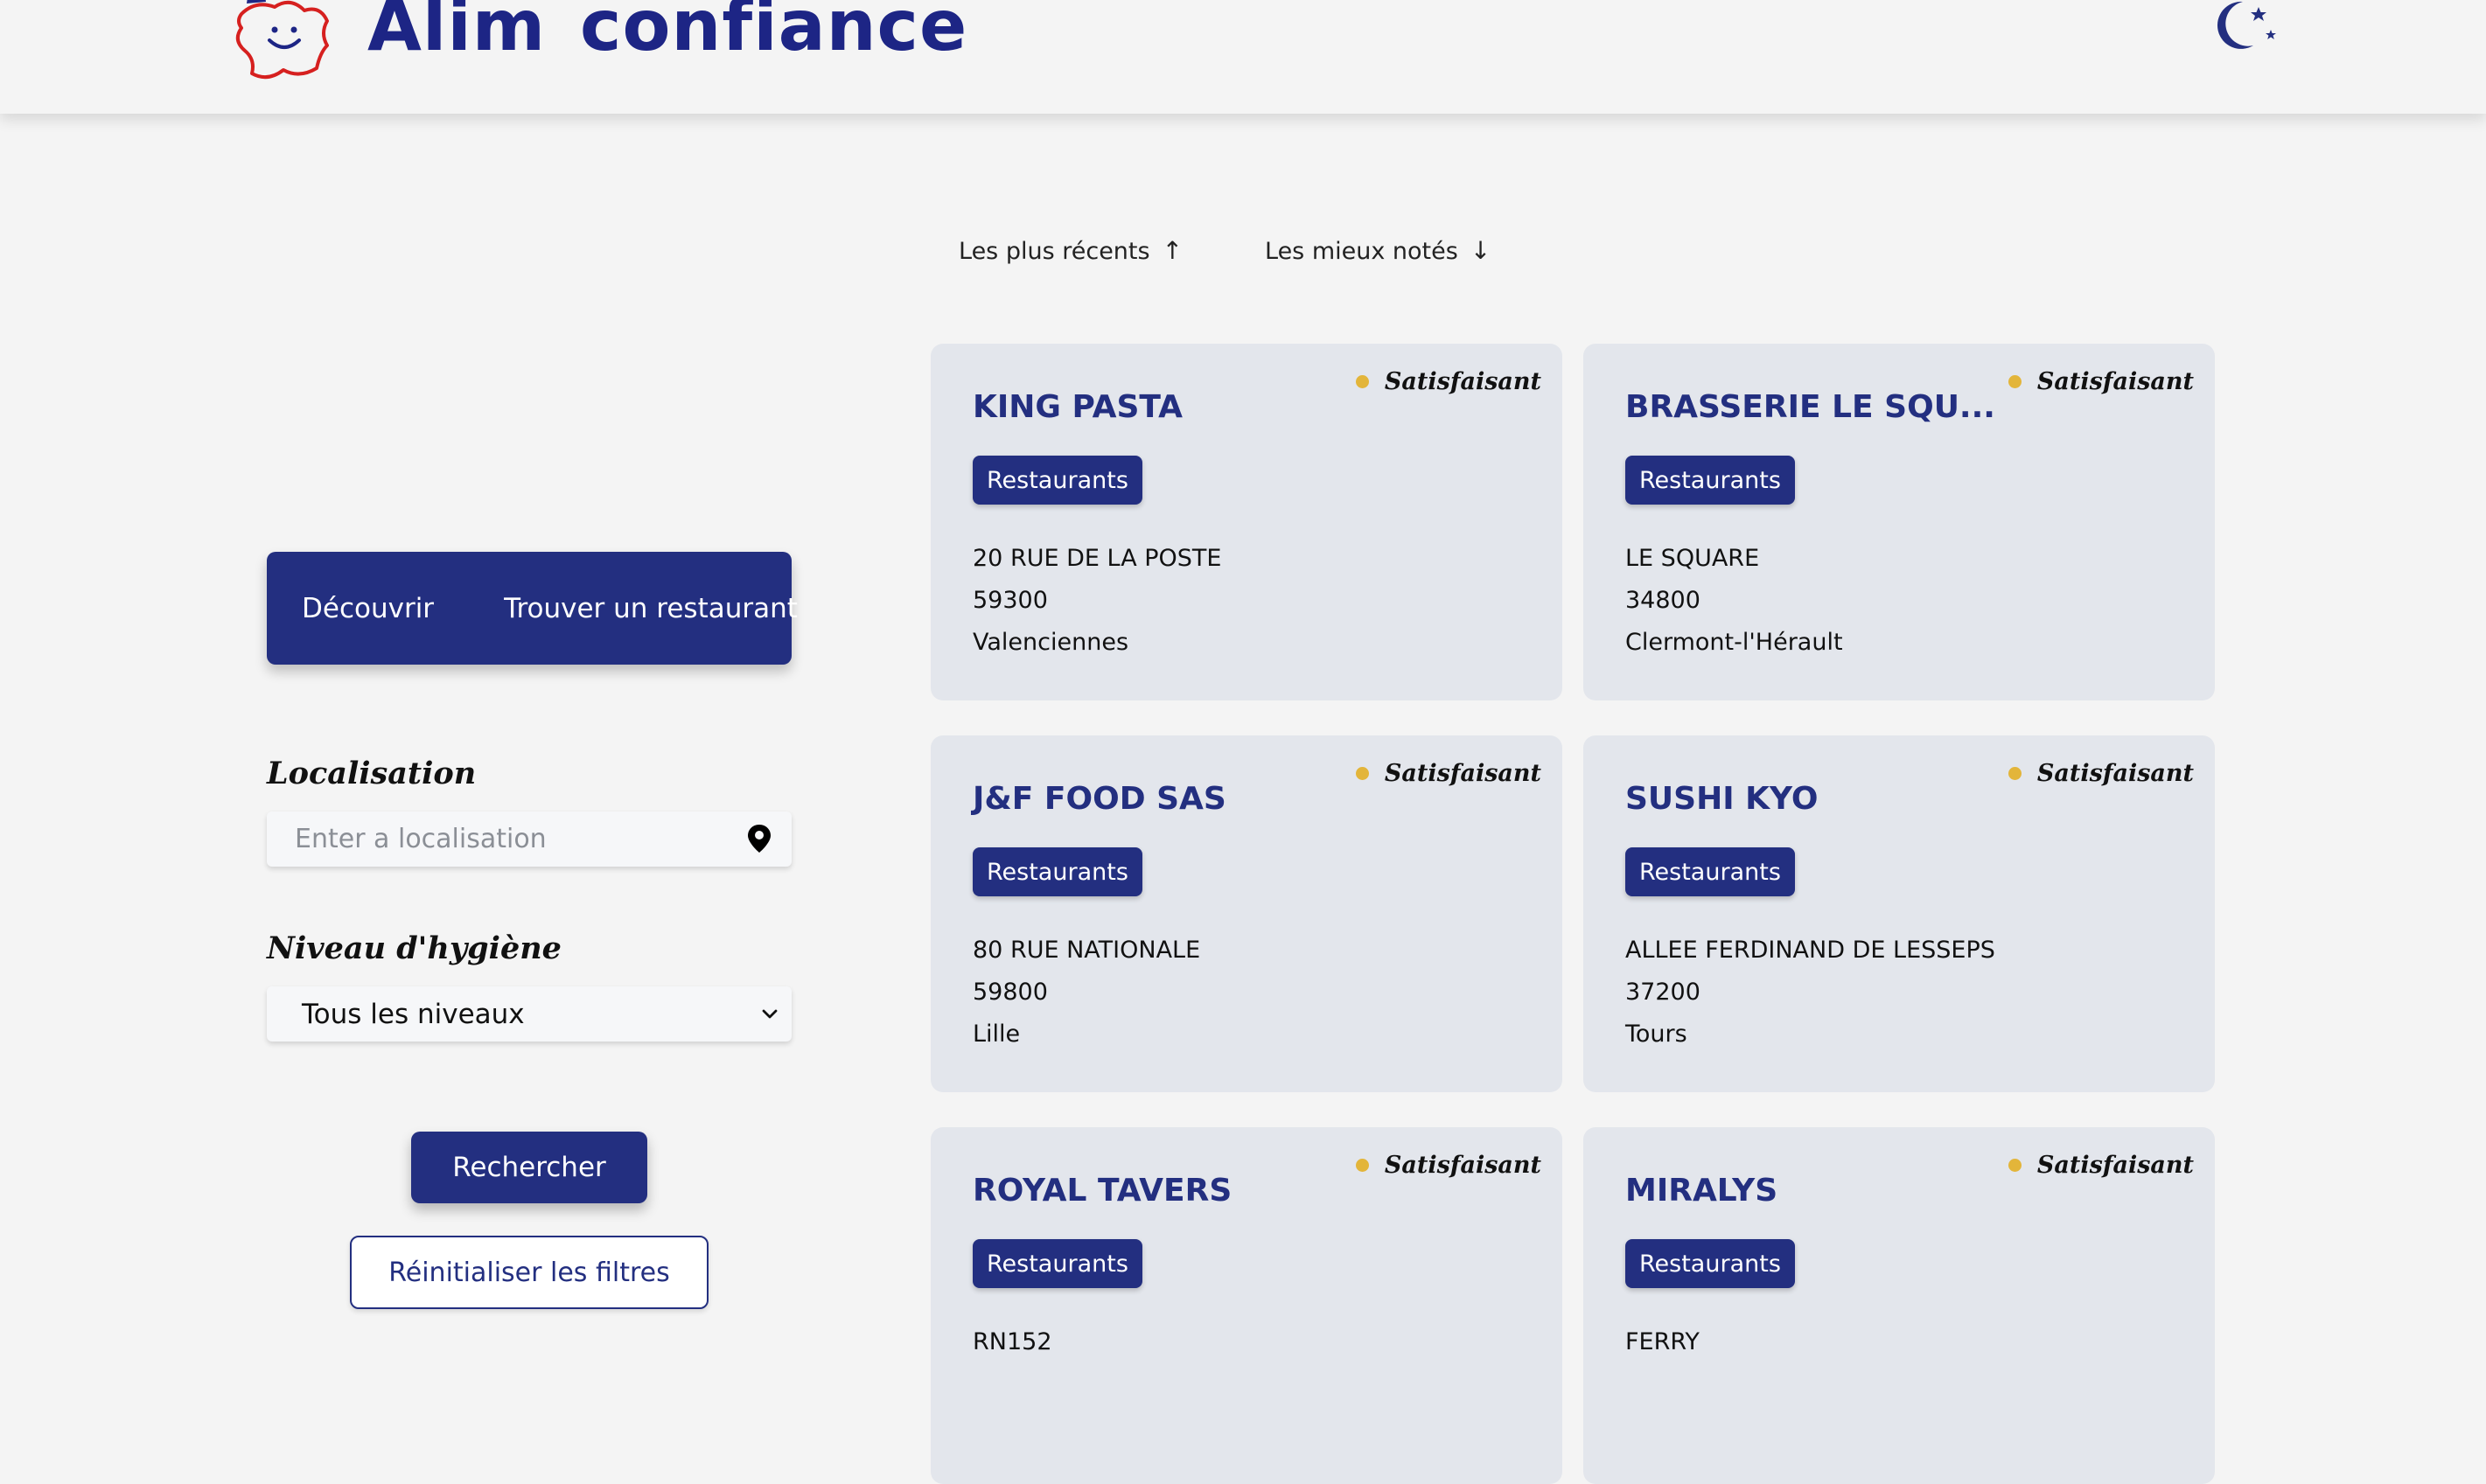  I want to click on address-city: Clermont-l'Hérault, so click(1734, 642).